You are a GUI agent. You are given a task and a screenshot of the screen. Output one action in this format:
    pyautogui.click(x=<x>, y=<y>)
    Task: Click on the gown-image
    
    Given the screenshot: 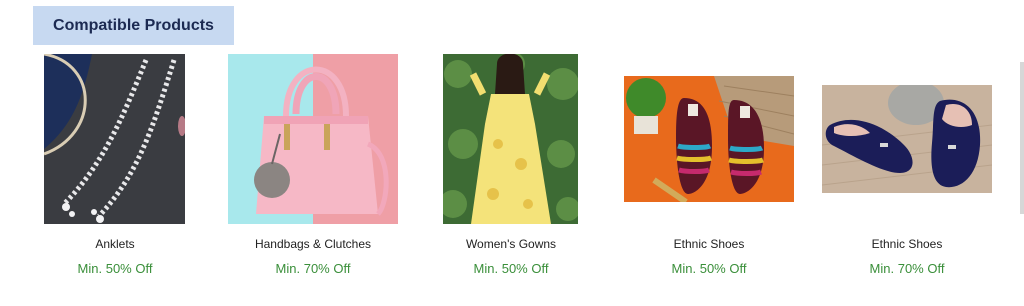 What is the action you would take?
    pyautogui.click(x=510, y=139)
    